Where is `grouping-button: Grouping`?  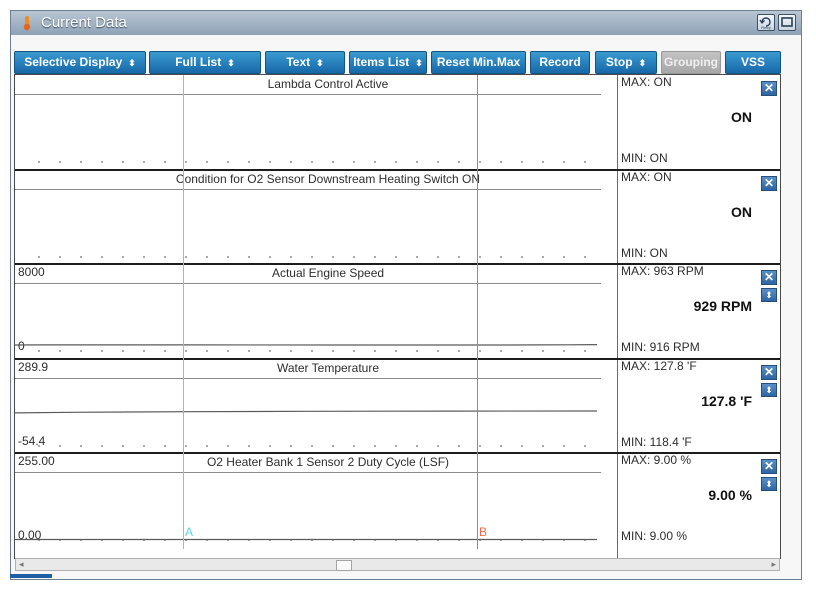
grouping-button: Grouping is located at coordinates (691, 62).